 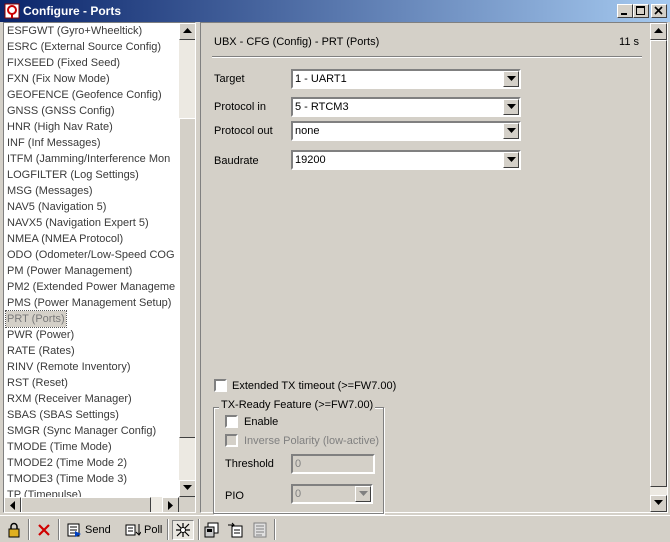 I want to click on list-item: TMODE3 (Time Mode 3), so click(x=67, y=479).